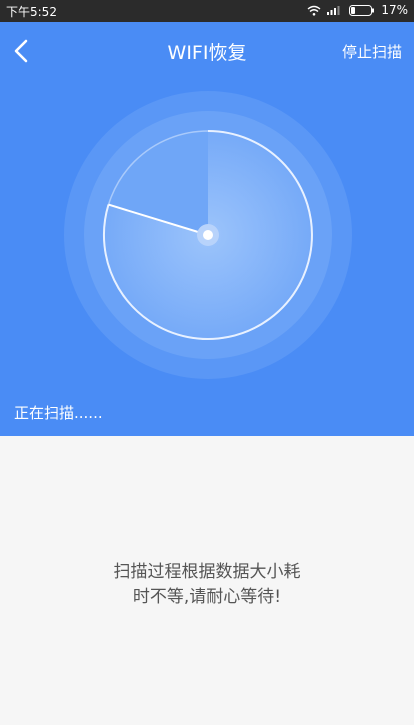  Describe the element at coordinates (207, 50) in the screenshot. I see `header: WIFI恢复 停止扫描` at that location.